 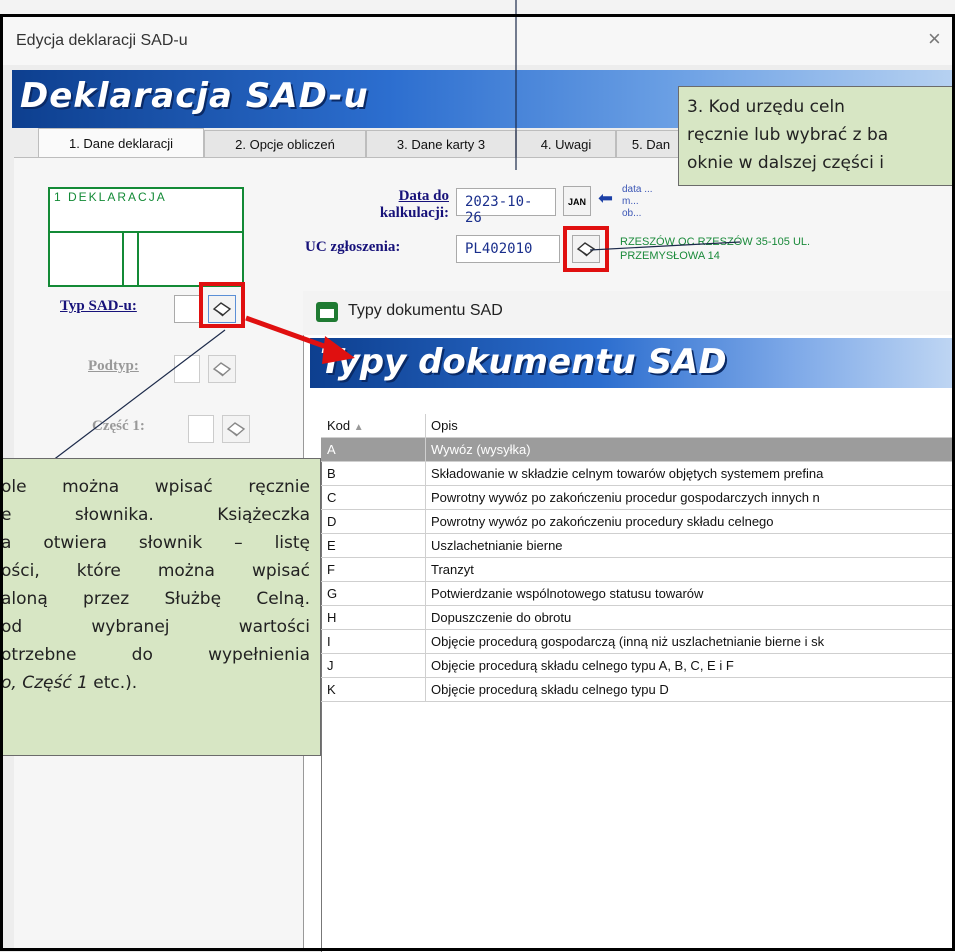 What do you see at coordinates (606, 198) in the screenshot?
I see `arrow-left-icon: ⬅` at bounding box center [606, 198].